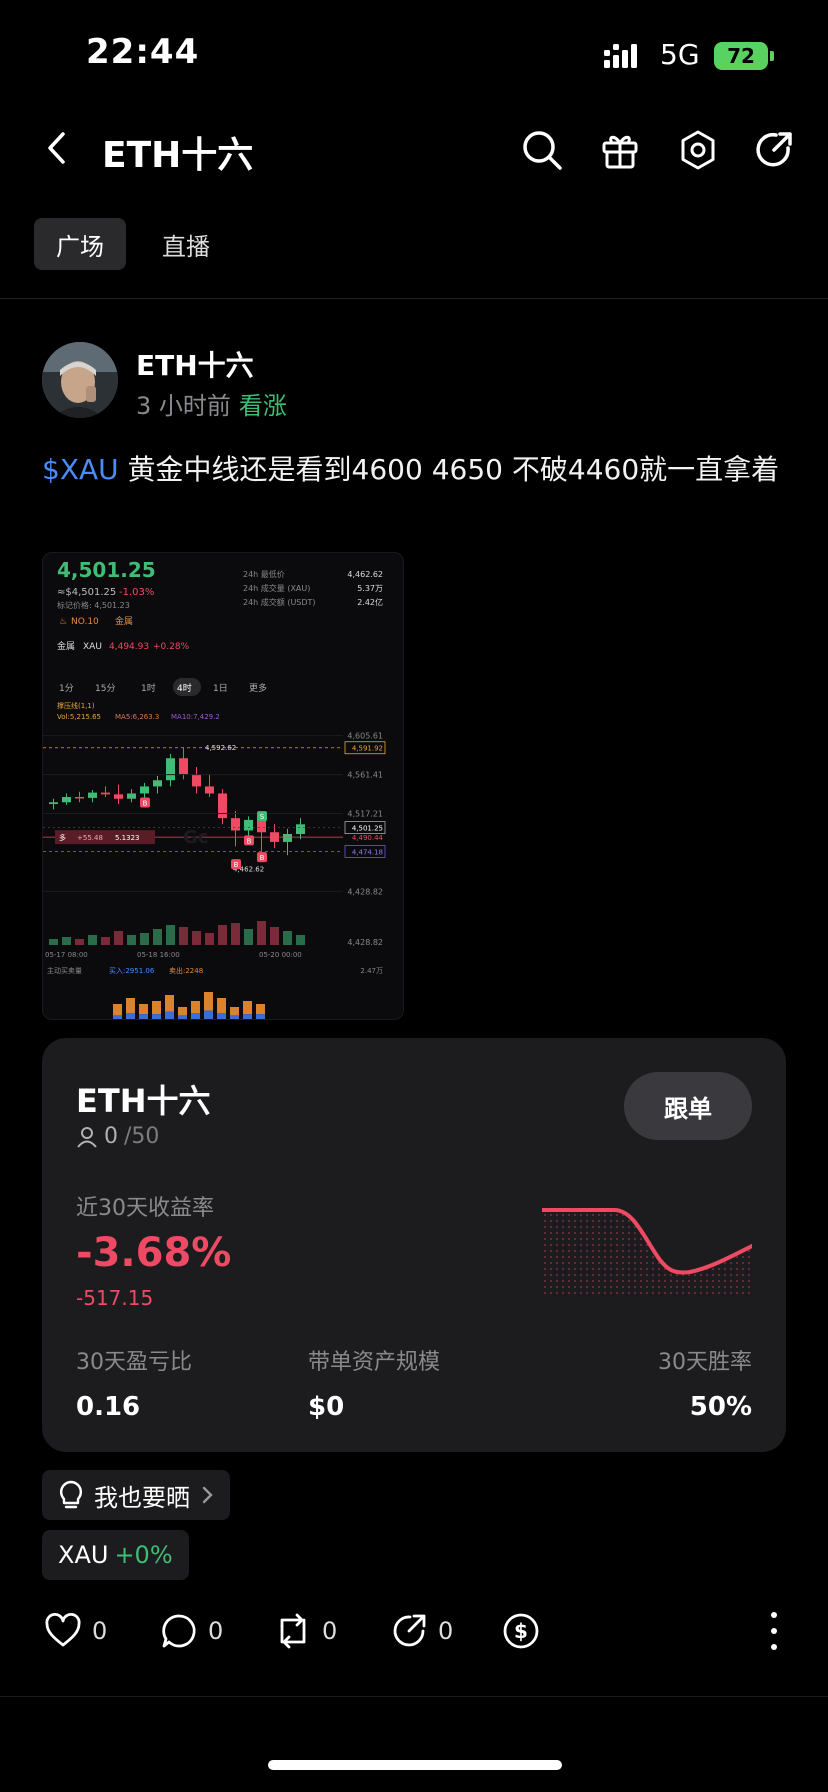 This screenshot has height=1792, width=828. I want to click on ticker-link: $XAU, so click(80, 469).